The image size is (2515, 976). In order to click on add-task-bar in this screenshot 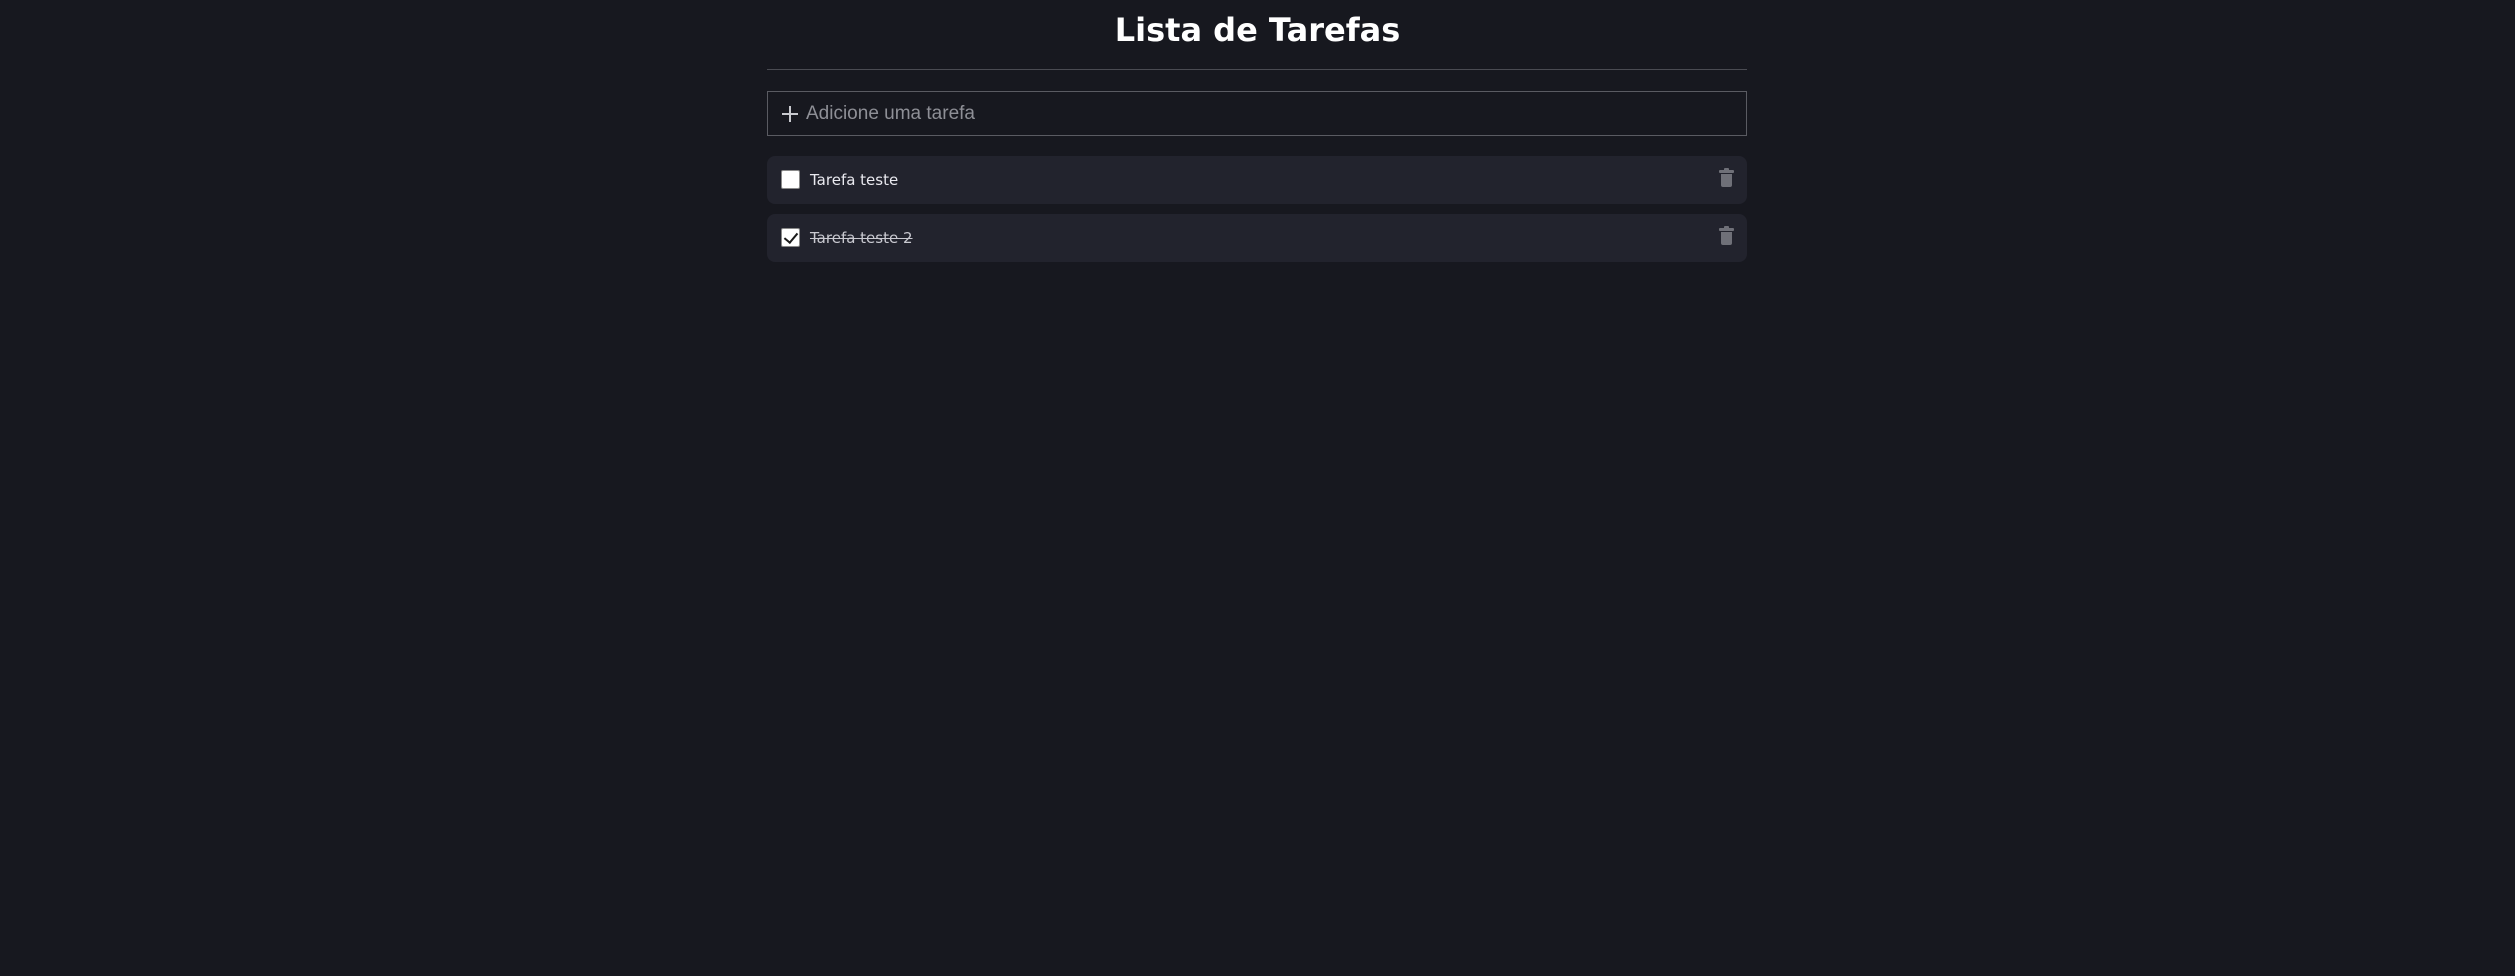, I will do `click(1257, 113)`.